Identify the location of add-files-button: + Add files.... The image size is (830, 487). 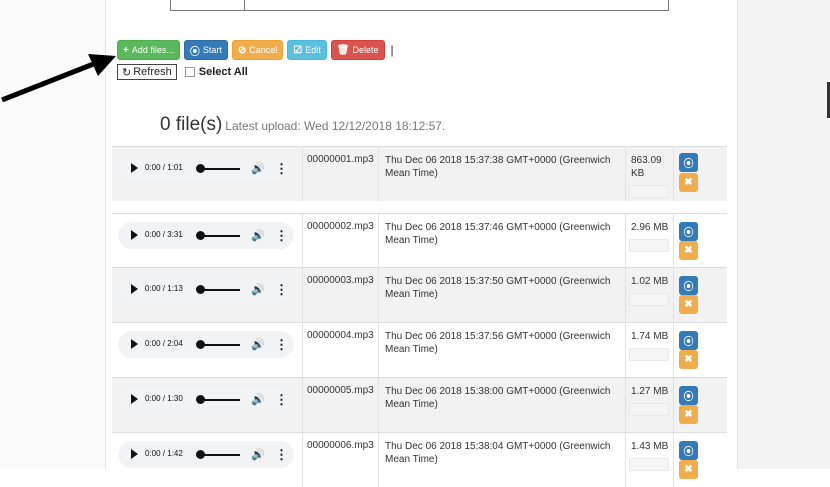
(148, 50).